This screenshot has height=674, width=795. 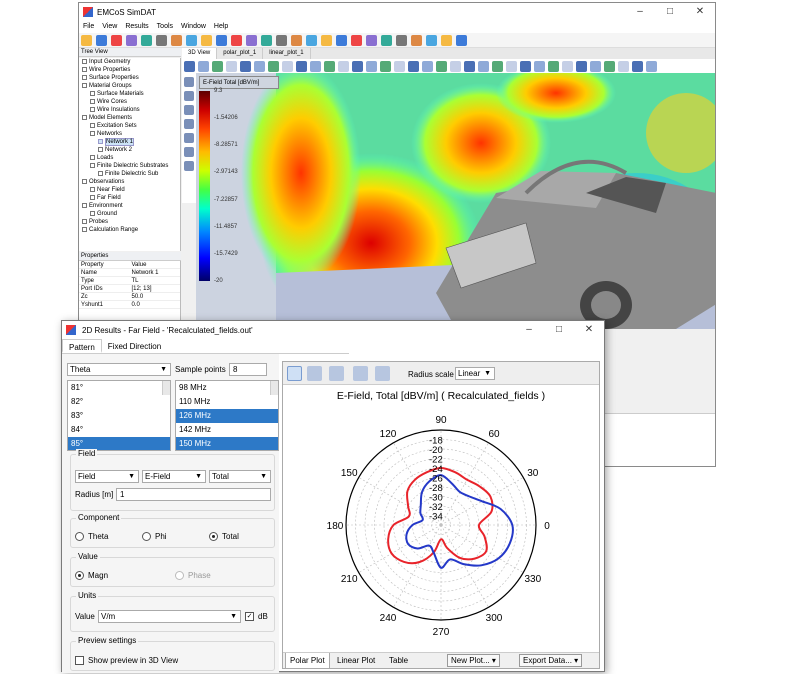 I want to click on tab-polar-plot: polar_plot_1, so click(x=240, y=53).